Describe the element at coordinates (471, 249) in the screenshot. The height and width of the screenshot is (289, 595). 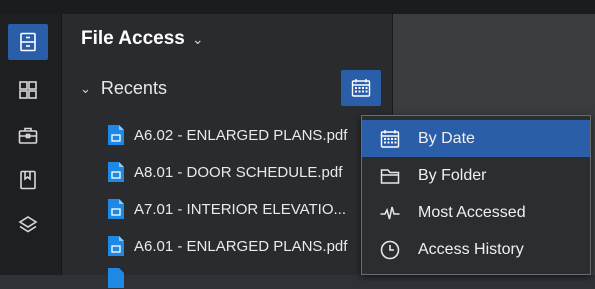
I see `menu-item-label: Access History` at that location.